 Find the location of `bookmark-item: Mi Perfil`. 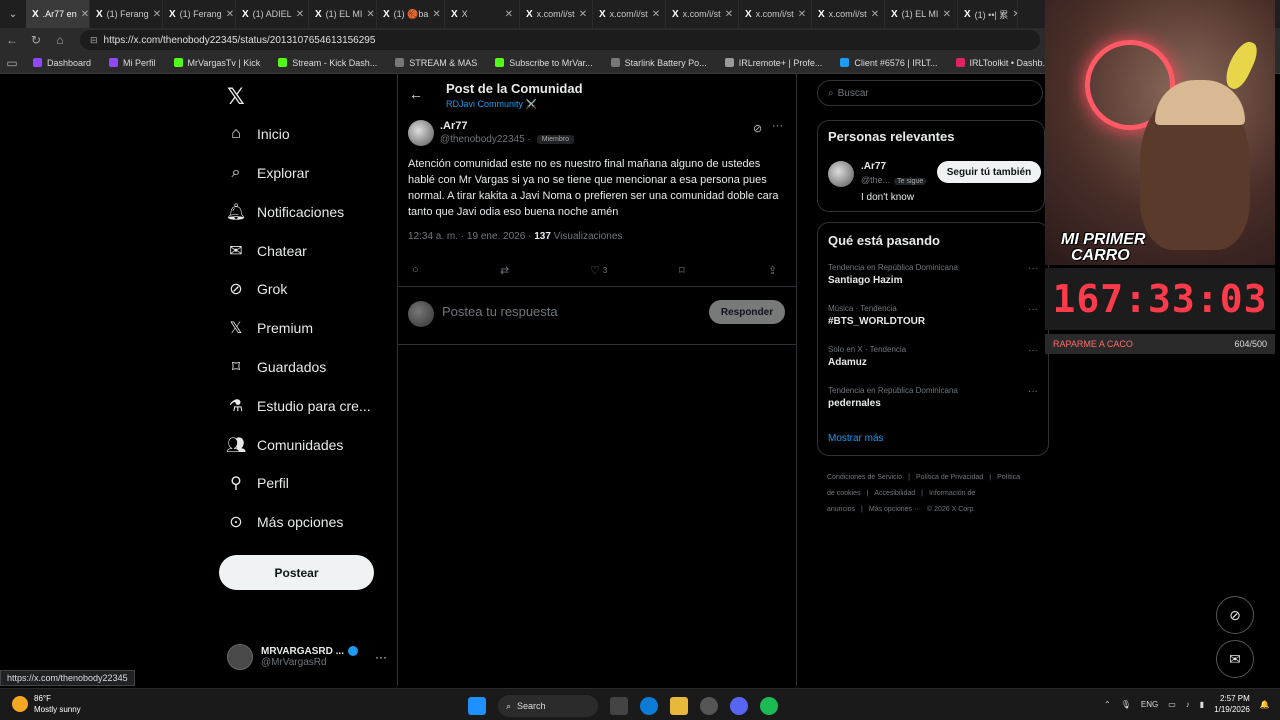

bookmark-item: Mi Perfil is located at coordinates (132, 63).